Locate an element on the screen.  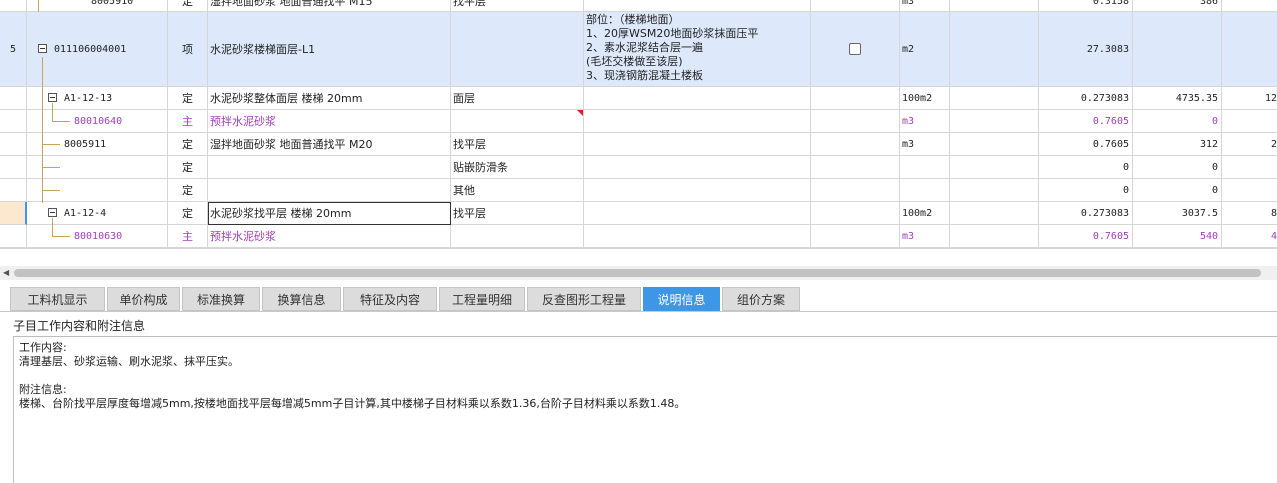
table-row: 80010640 主 预拌水泥砂浆 m3 0.7605 0 is located at coordinates (638, 121).